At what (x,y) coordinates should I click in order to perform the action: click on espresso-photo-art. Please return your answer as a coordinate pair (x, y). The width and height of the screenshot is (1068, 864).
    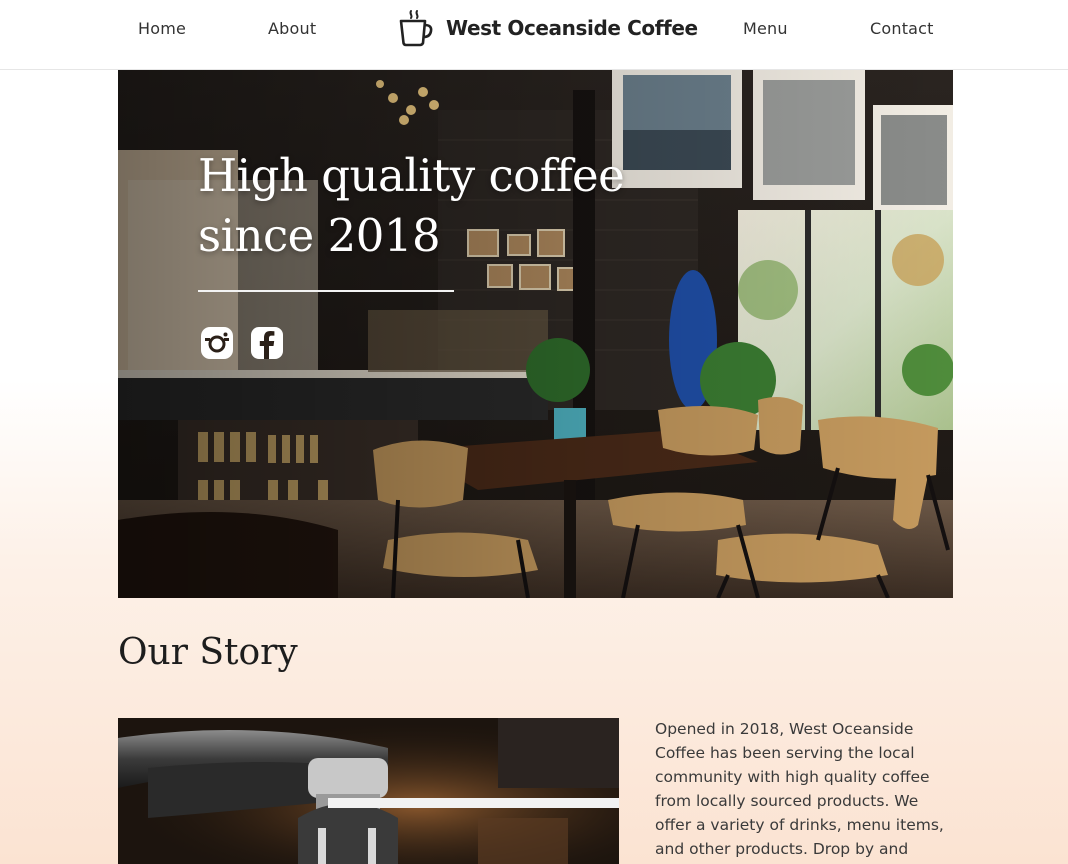
    Looking at the image, I should click on (368, 791).